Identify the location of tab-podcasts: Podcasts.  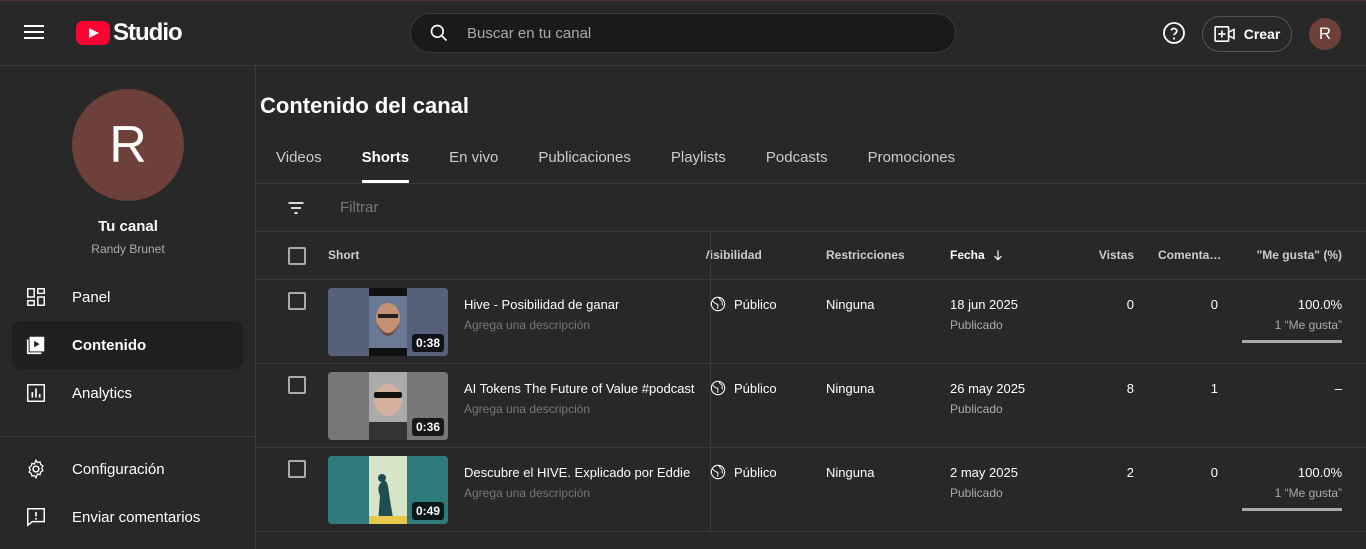
(797, 161).